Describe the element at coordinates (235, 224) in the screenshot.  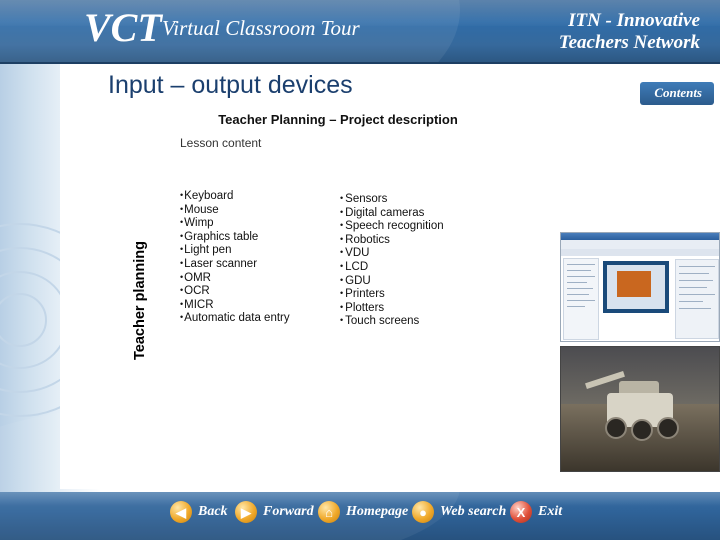
I see `list-item: Wimp` at that location.